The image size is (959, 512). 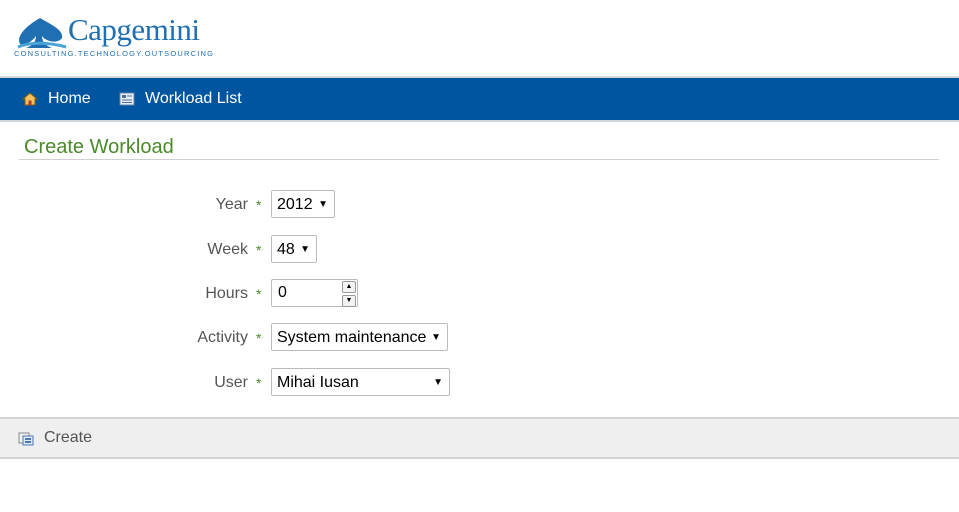 I want to click on nav-workload-list-label: Workload List, so click(x=193, y=98).